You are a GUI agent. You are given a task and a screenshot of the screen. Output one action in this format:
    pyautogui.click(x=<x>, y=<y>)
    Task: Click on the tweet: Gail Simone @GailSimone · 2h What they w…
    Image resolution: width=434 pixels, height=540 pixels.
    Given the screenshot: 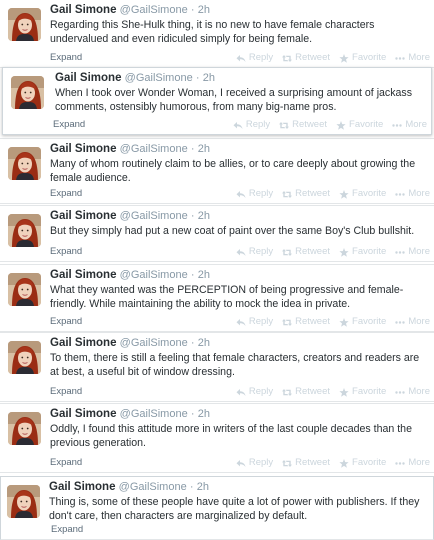 What is the action you would take?
    pyautogui.click(x=217, y=298)
    